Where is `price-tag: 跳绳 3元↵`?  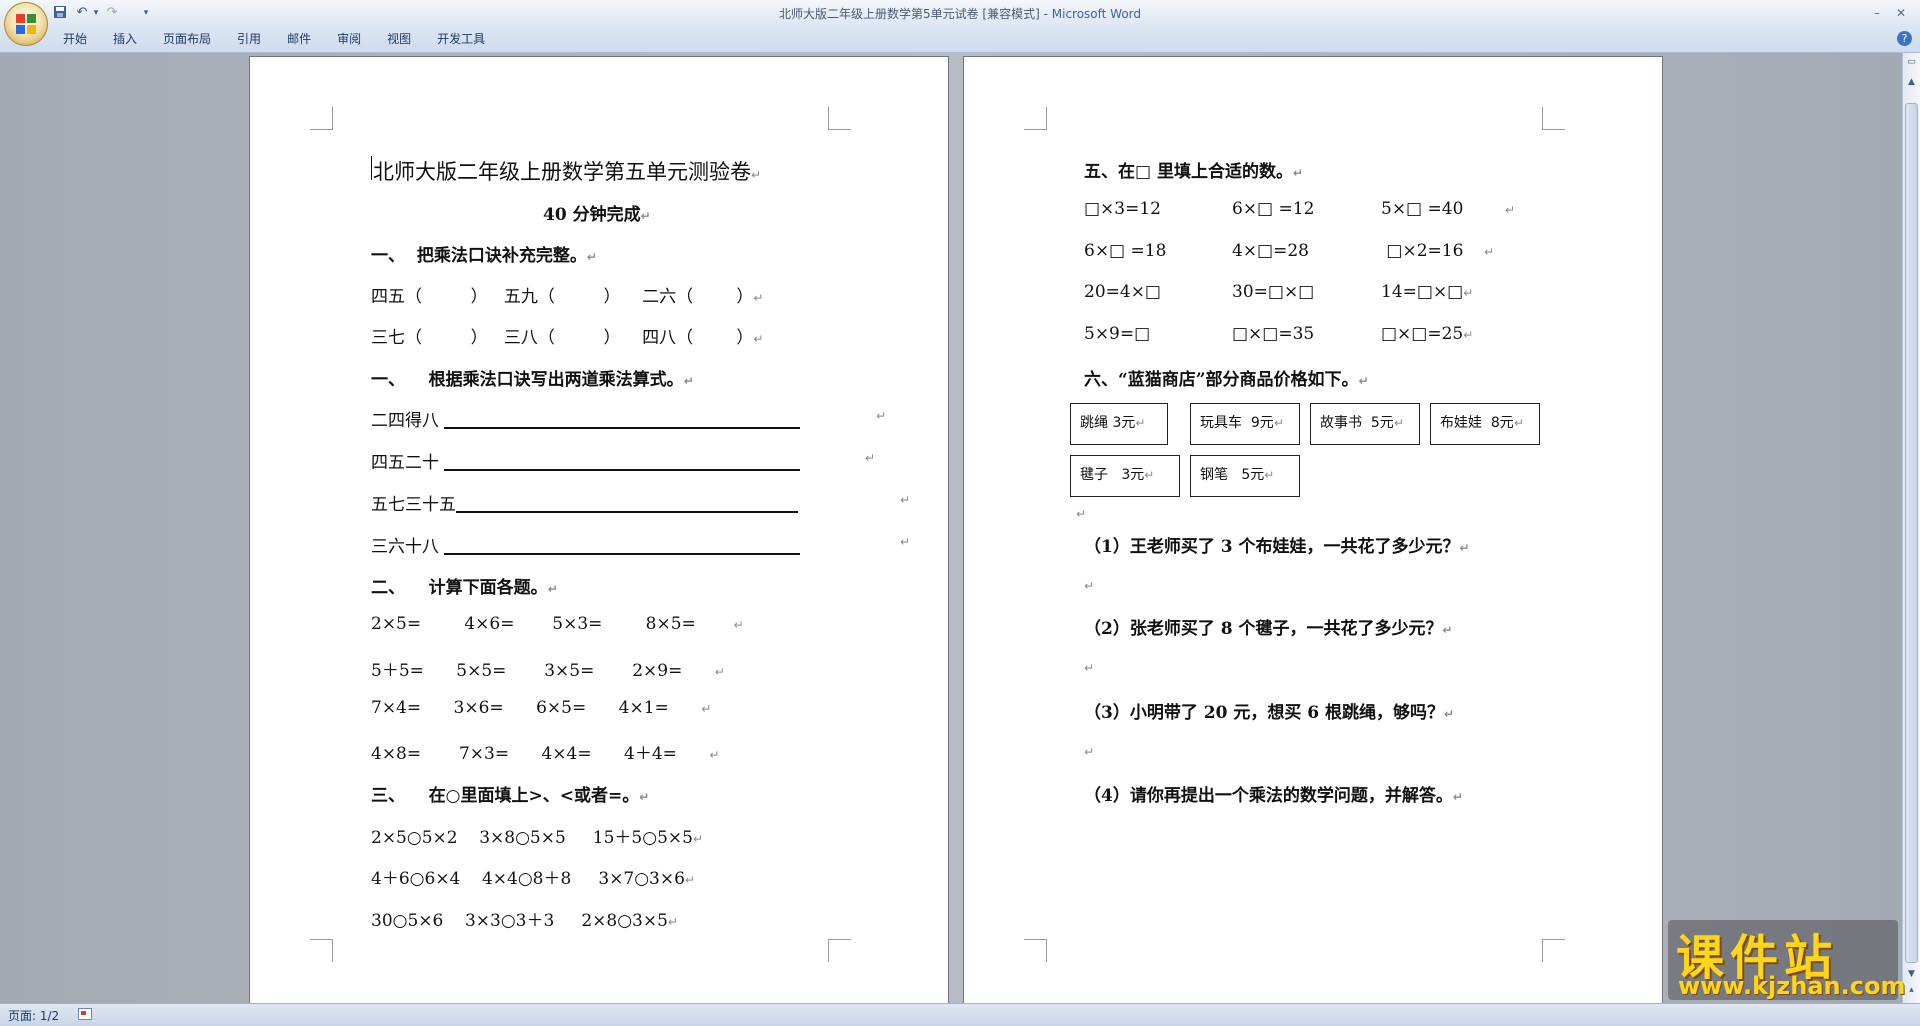 price-tag: 跳绳 3元↵ is located at coordinates (1119, 424).